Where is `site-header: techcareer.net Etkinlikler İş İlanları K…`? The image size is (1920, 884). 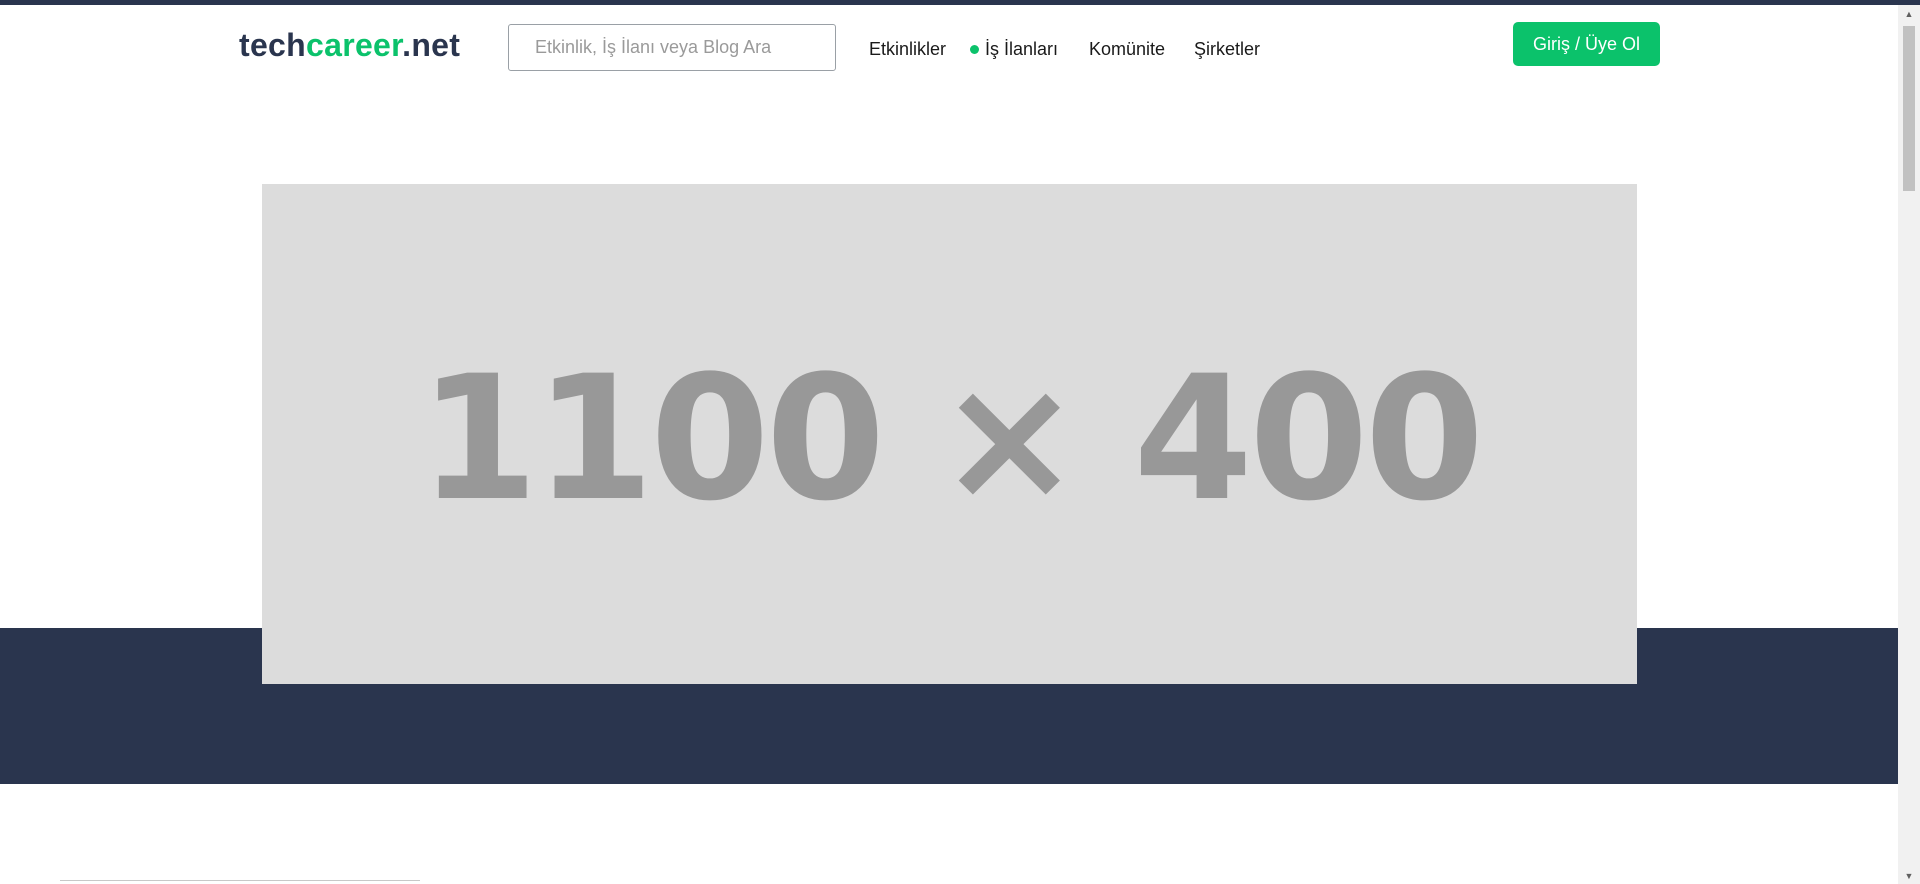 site-header: techcareer.net Etkinlikler İş İlanları K… is located at coordinates (949, 45).